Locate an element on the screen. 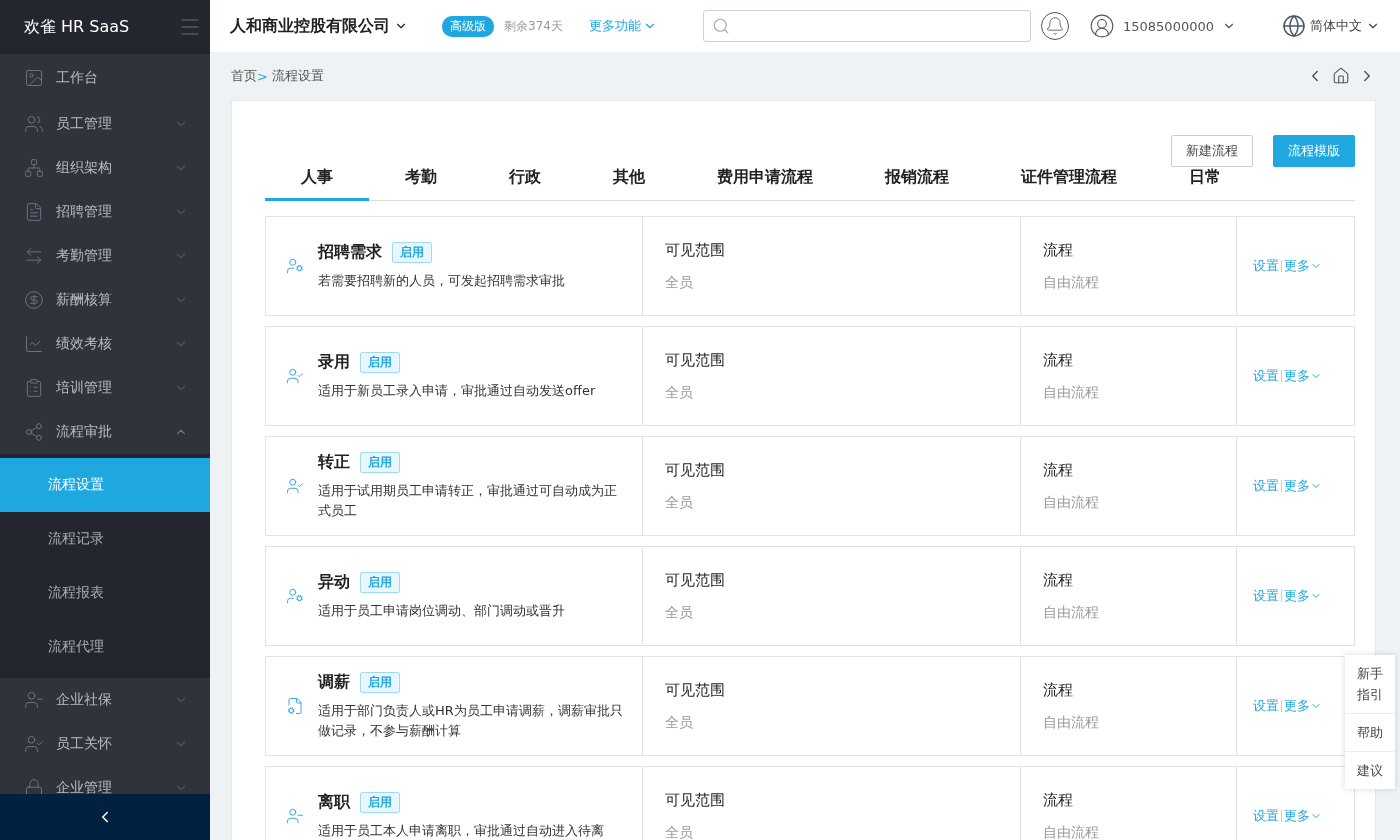 The width and height of the screenshot is (1400, 840). company-selector: 人和商业控股有限公司 is located at coordinates (319, 26).